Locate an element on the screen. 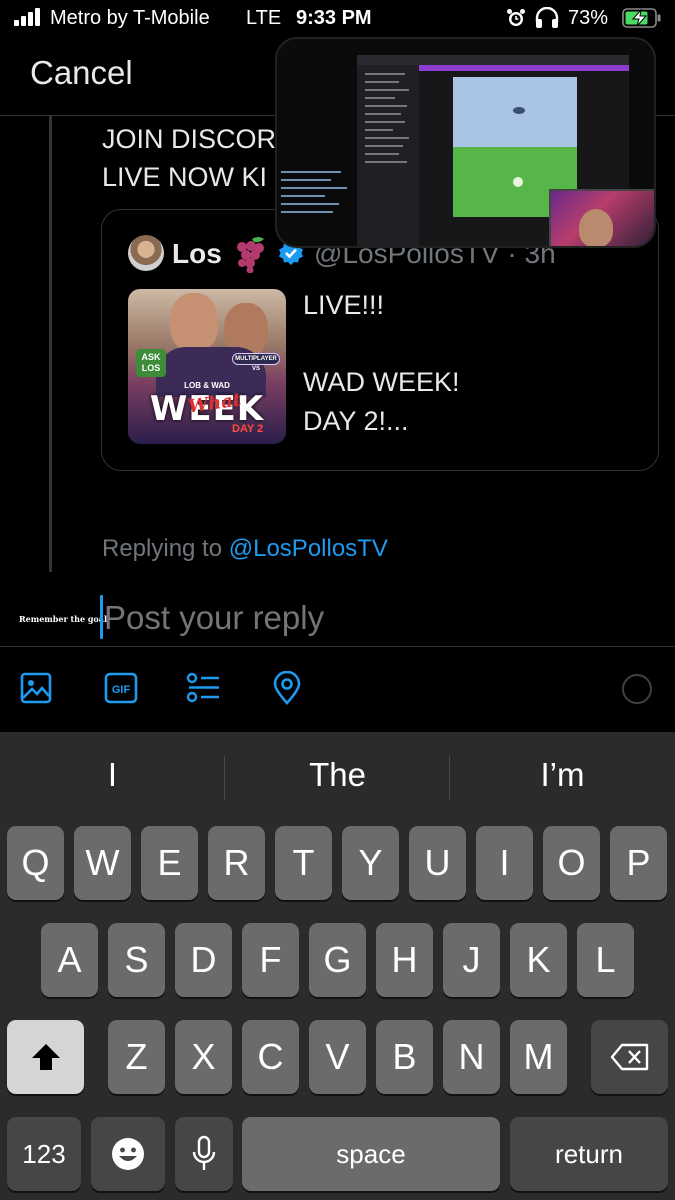  key-a: A is located at coordinates (69, 960).